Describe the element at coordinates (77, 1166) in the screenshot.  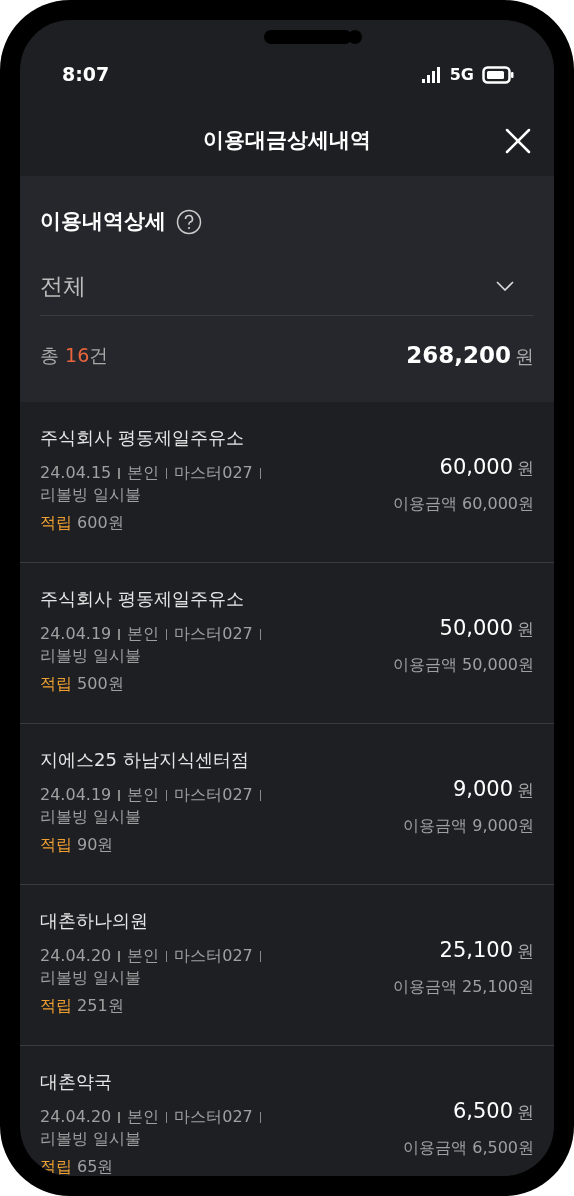
I see `points-earned: 적립 65원` at that location.